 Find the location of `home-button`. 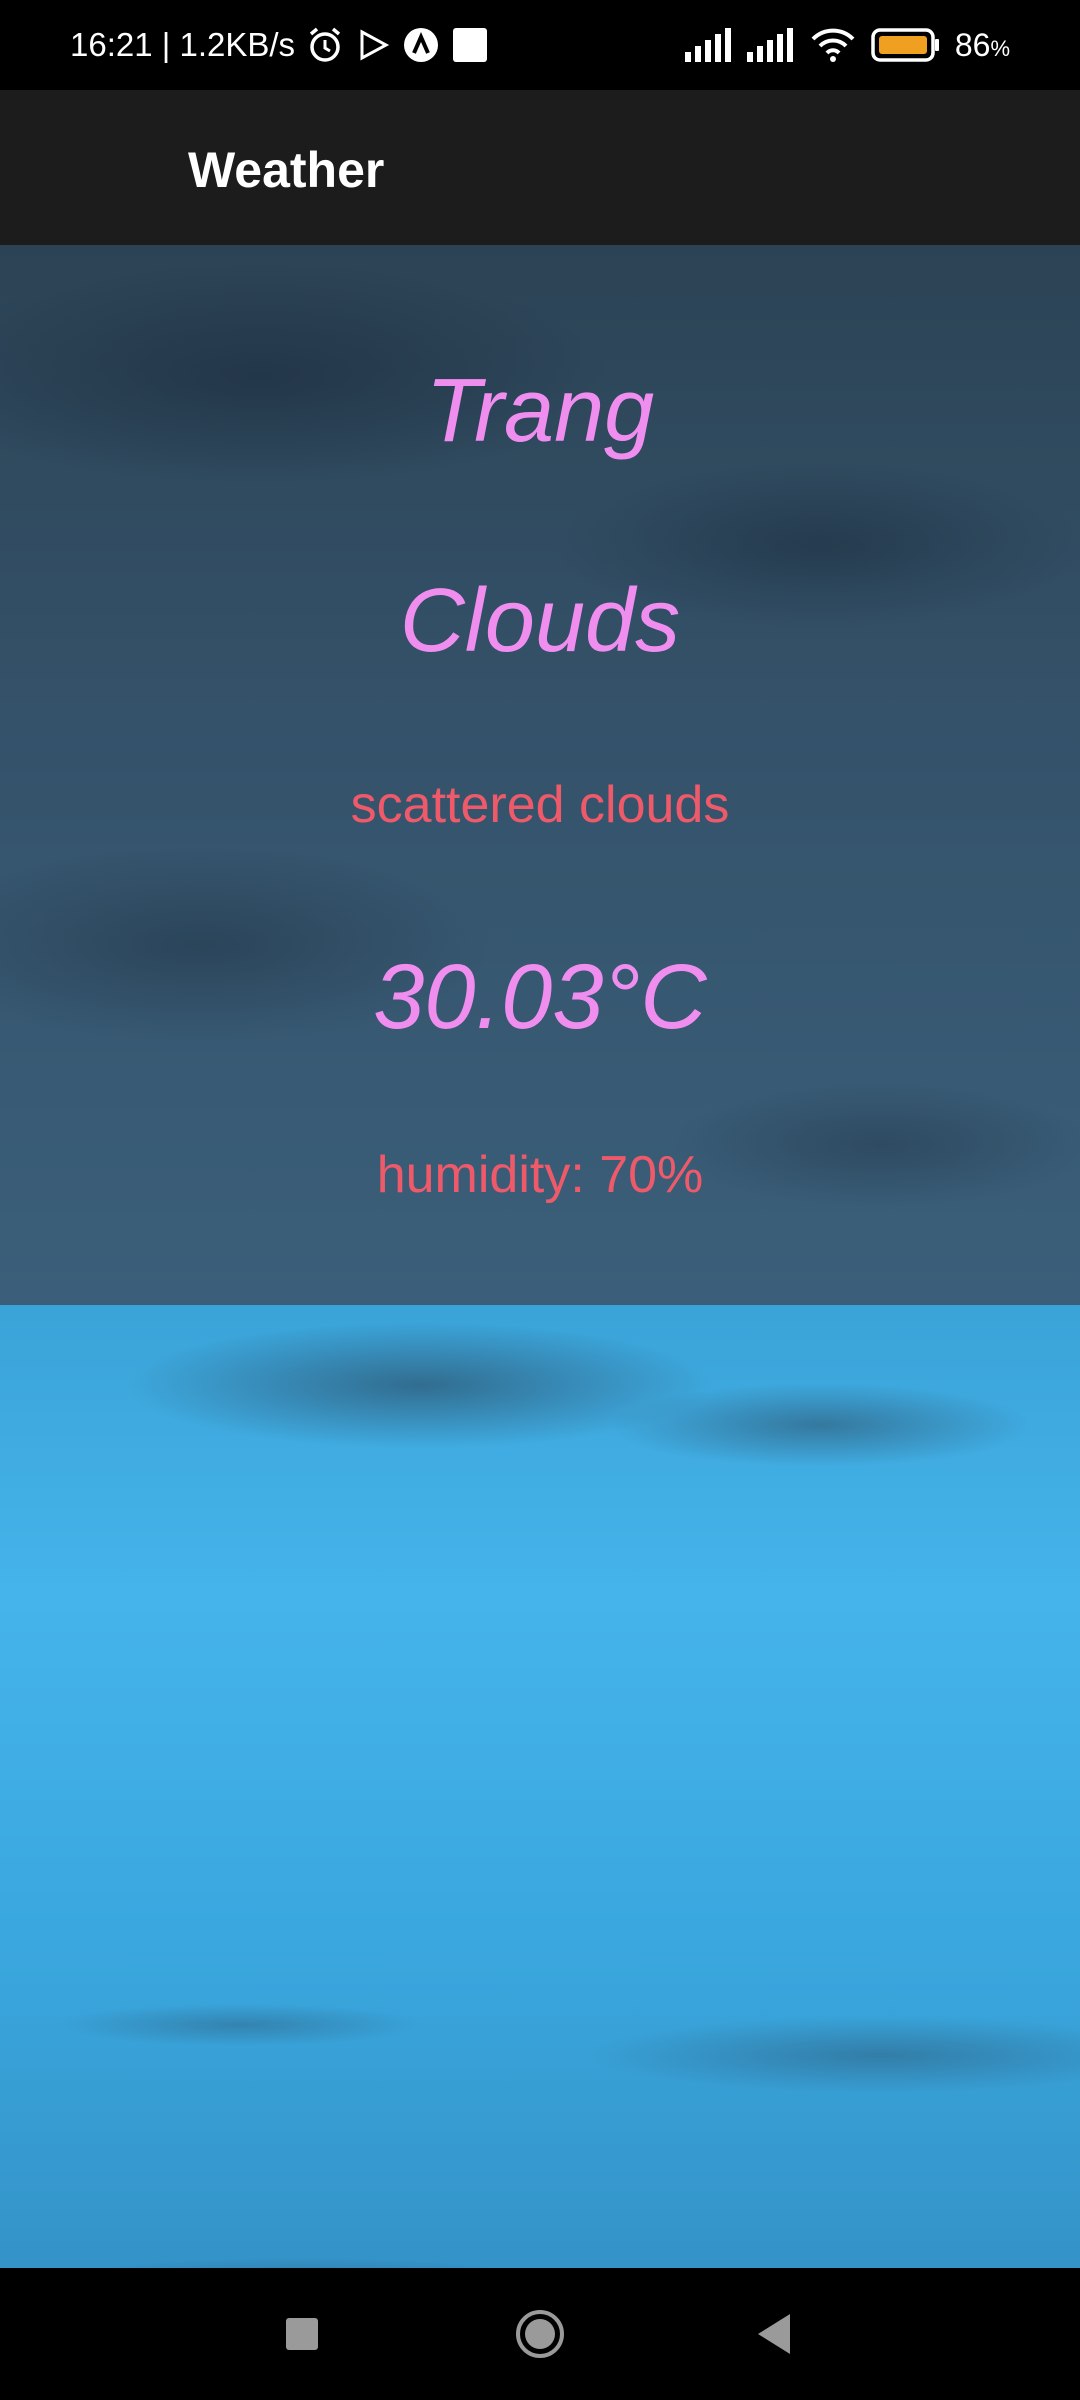

home-button is located at coordinates (540, 2334).